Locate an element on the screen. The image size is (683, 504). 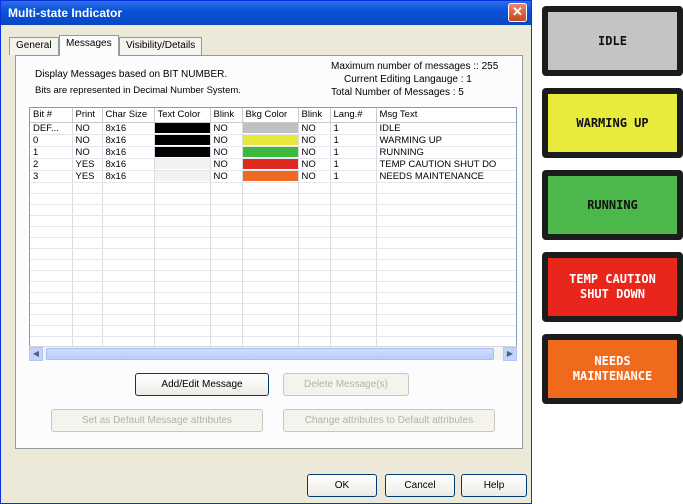
table-row: 0 NO 8x16 NO NO 1 WARMING UP is located at coordinates (273, 140).